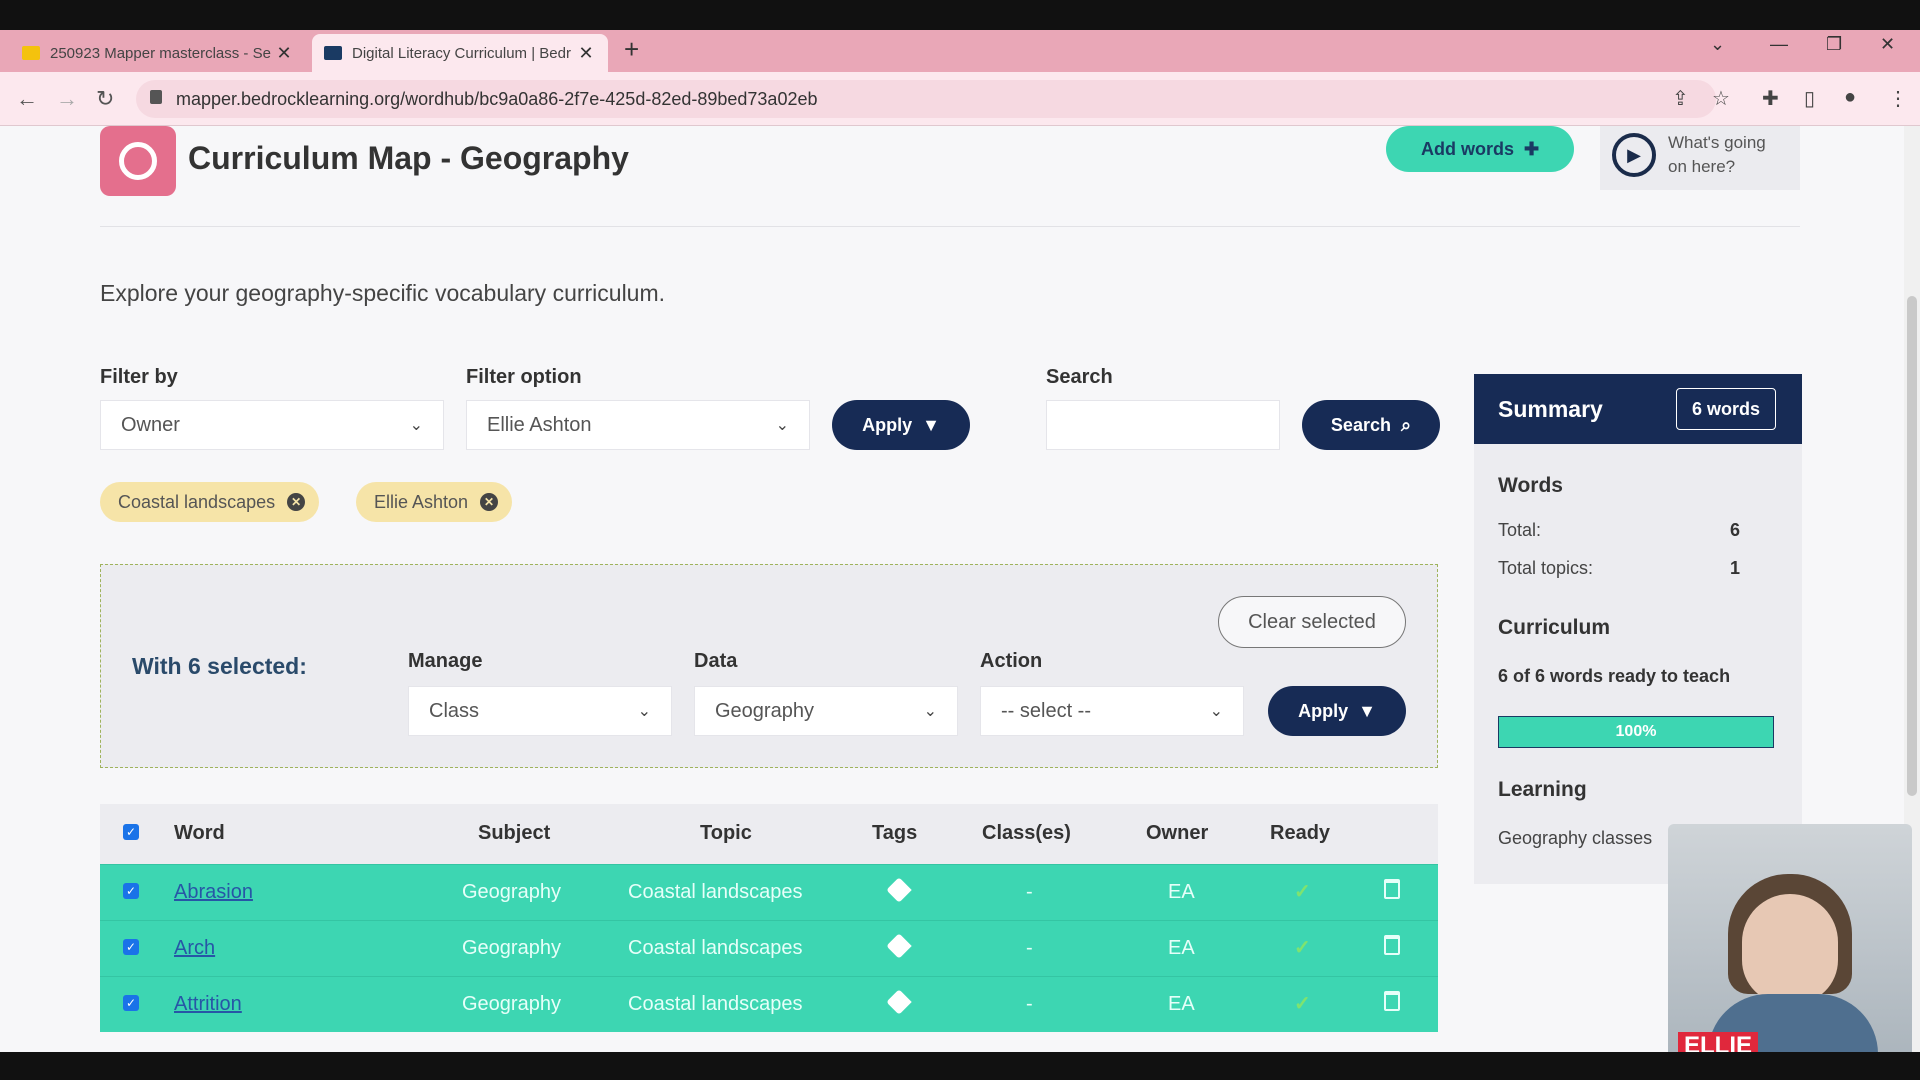 This screenshot has width=1920, height=1080. I want to click on search-label: Search, so click(1079, 377).